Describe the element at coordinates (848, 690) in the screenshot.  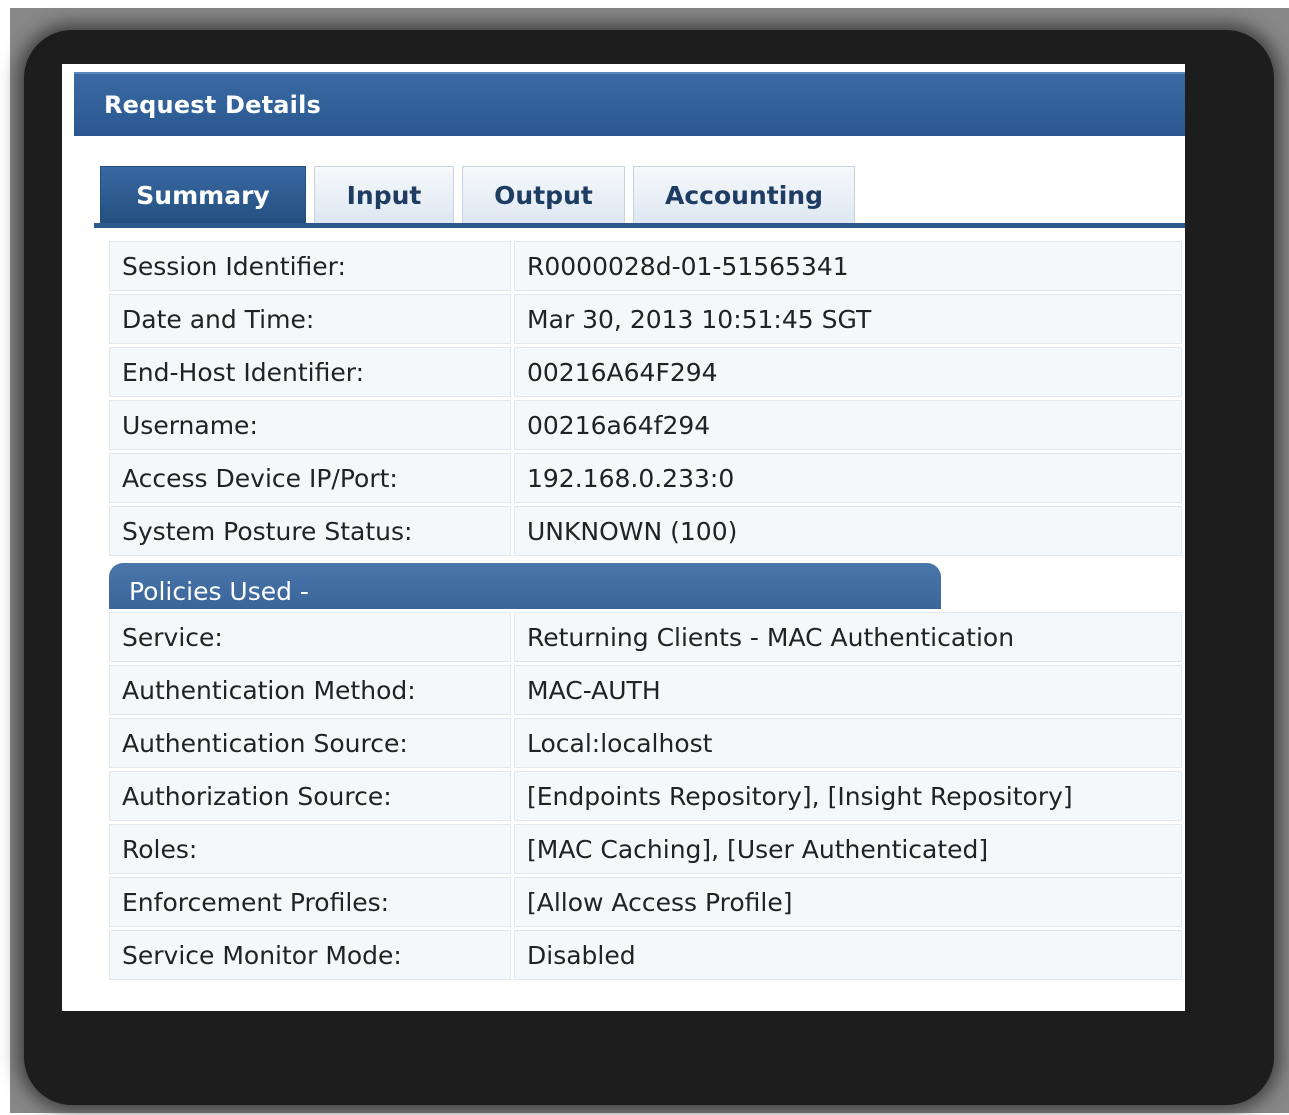
I see `auth-method-value: MAC-AUTH` at that location.